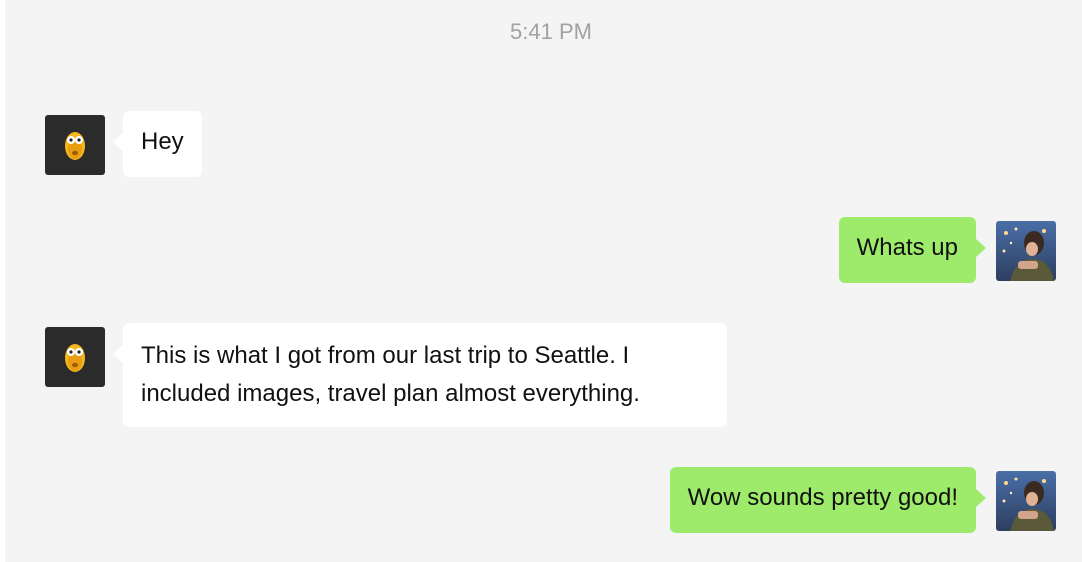 The height and width of the screenshot is (562, 1082). Describe the element at coordinates (551, 31) in the screenshot. I see `message-timestamp: 5:41 PM` at that location.